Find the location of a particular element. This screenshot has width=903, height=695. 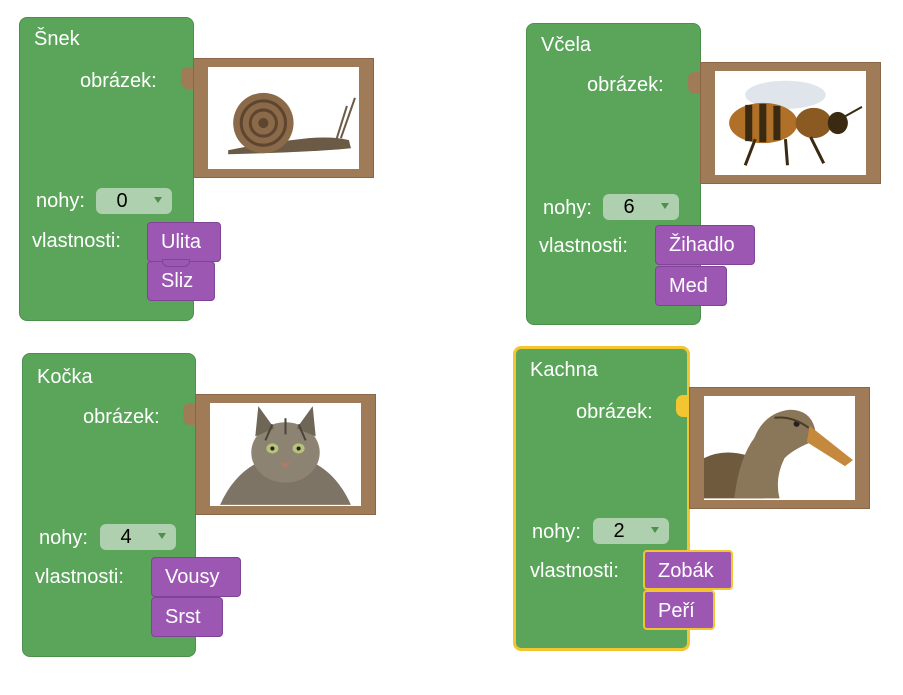

property-label: Žihadlo is located at coordinates (702, 245).